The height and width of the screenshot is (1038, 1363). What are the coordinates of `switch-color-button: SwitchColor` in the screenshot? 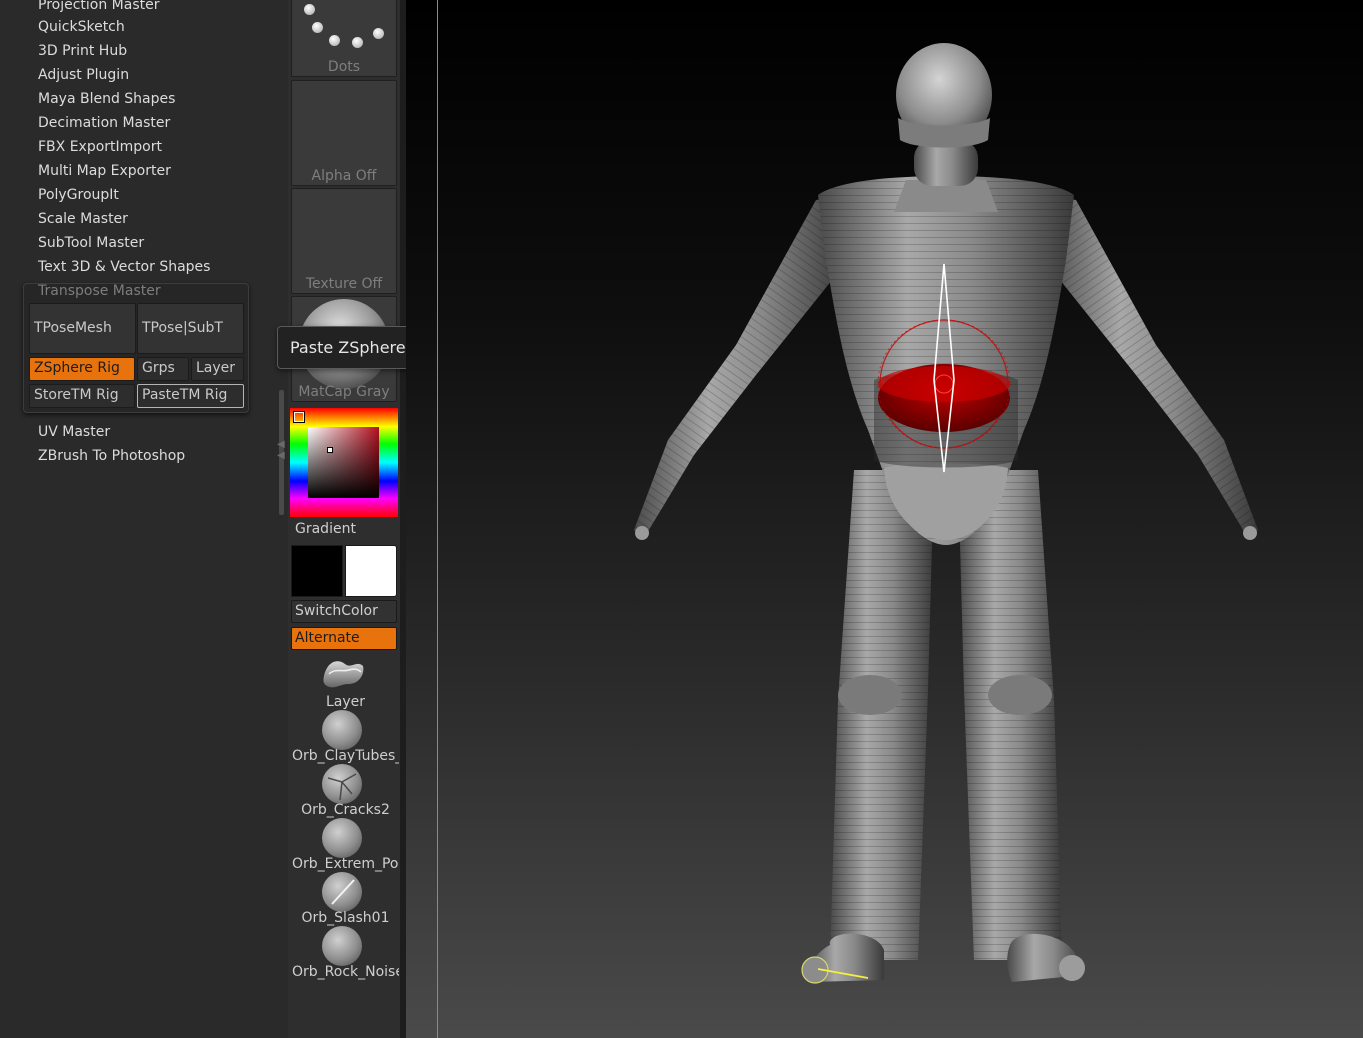 It's located at (344, 611).